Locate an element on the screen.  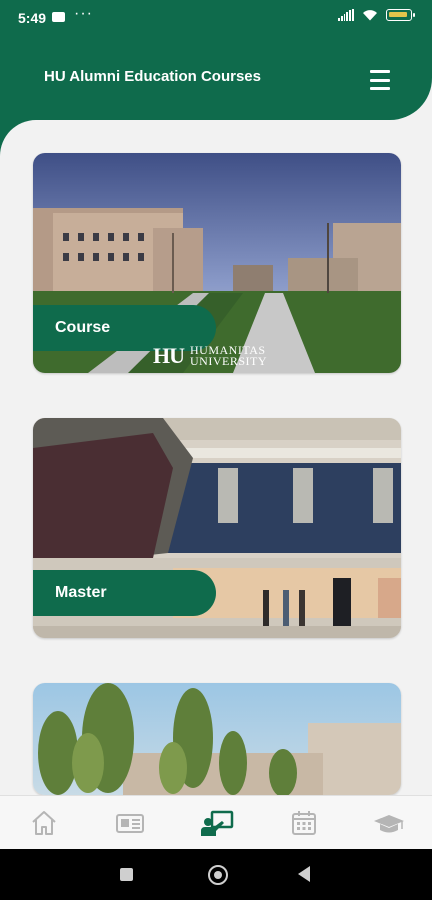
master-card-label: Master is located at coordinates (124, 593).